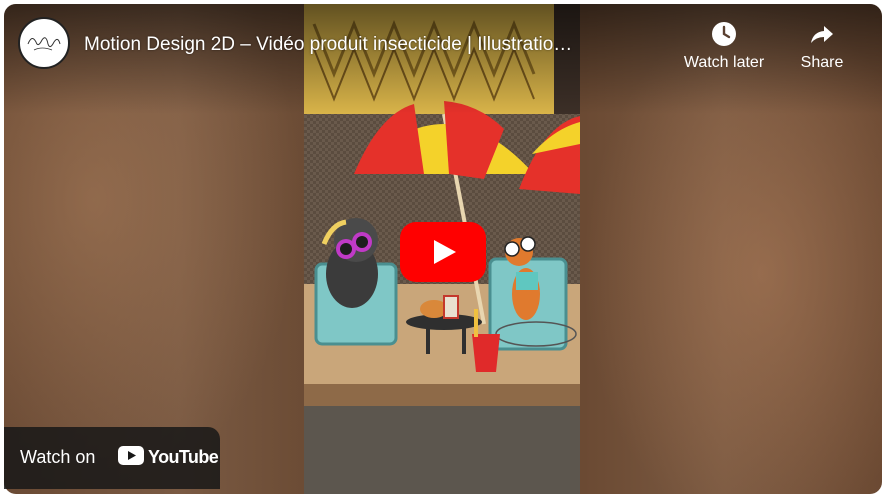 Image resolution: width=890 pixels, height=500 pixels. What do you see at coordinates (112, 458) in the screenshot?
I see `watch-on-youtube-button: Watch on YouTube` at bounding box center [112, 458].